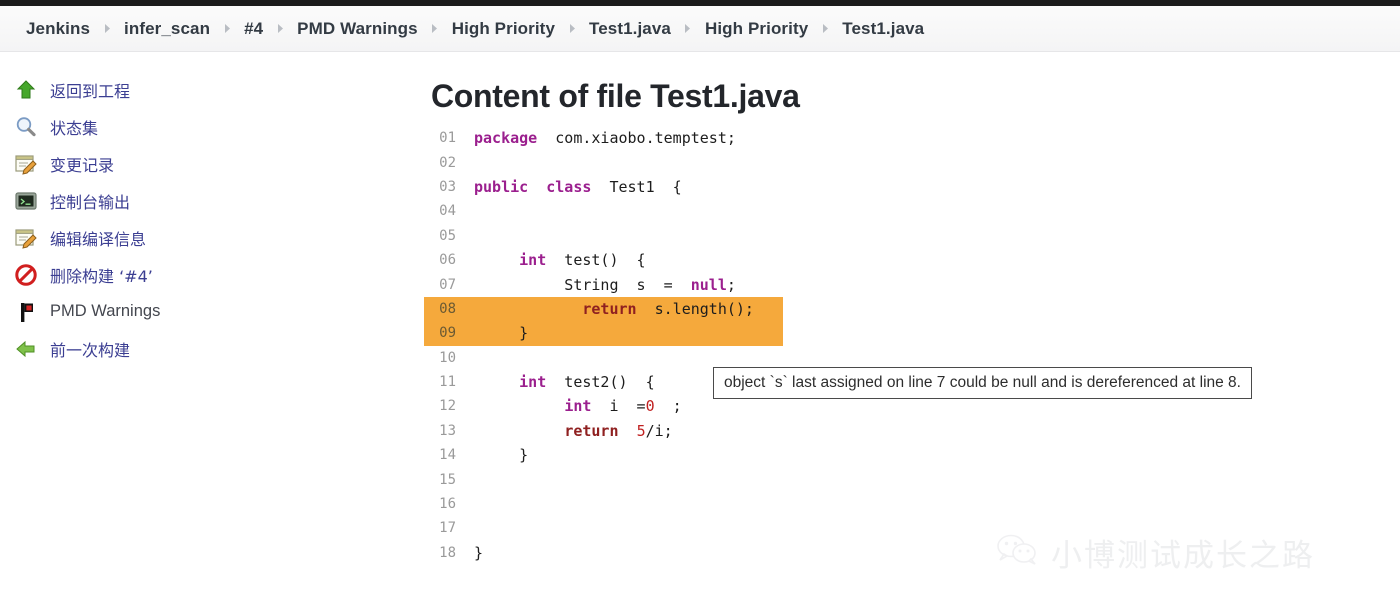 The image size is (1400, 615). I want to click on line-number: 14, so click(447, 455).